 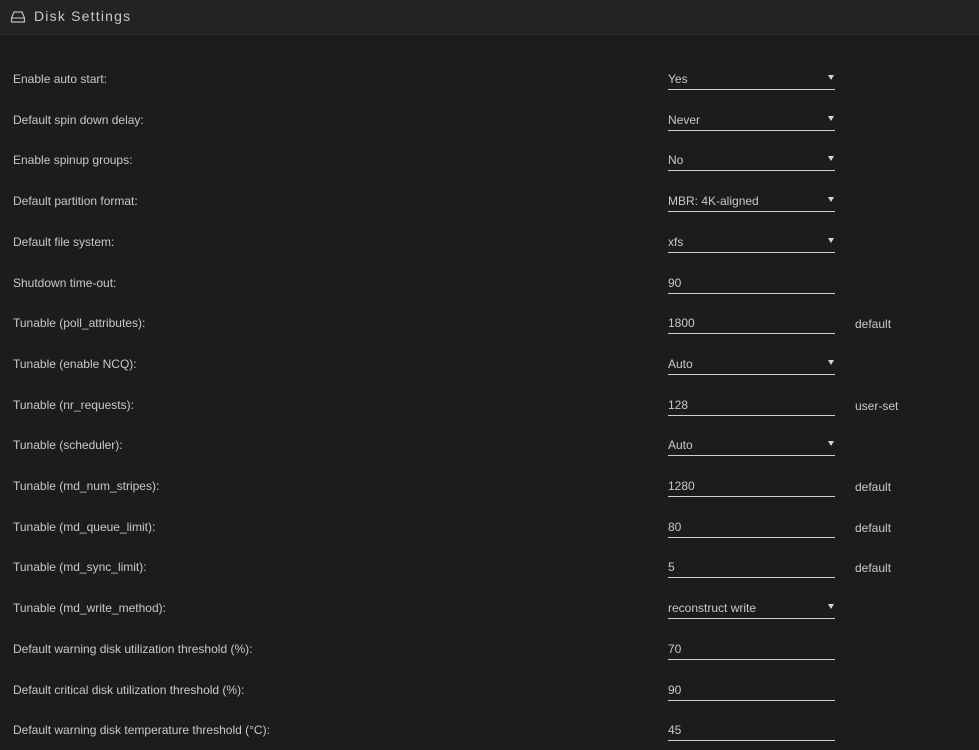 What do you see at coordinates (84, 527) in the screenshot?
I see `setting-label-tunable-md-queue-limit: Tunable (md_queue_limit):` at bounding box center [84, 527].